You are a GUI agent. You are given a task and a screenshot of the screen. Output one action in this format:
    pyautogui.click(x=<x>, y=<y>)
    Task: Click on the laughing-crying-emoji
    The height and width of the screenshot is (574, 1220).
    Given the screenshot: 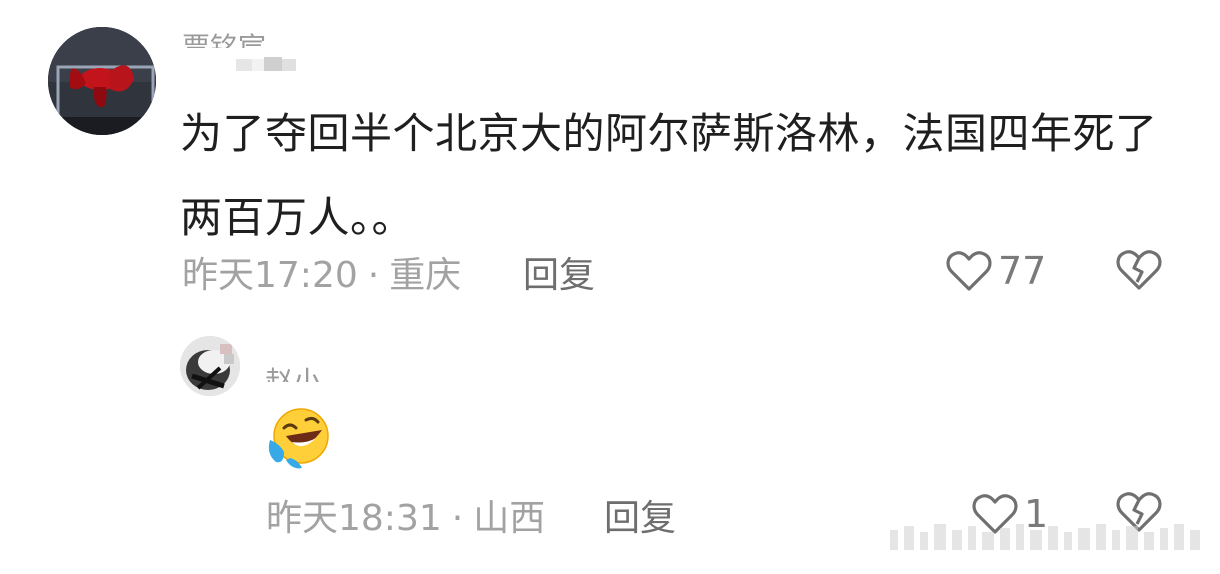 What is the action you would take?
    pyautogui.click(x=299, y=439)
    